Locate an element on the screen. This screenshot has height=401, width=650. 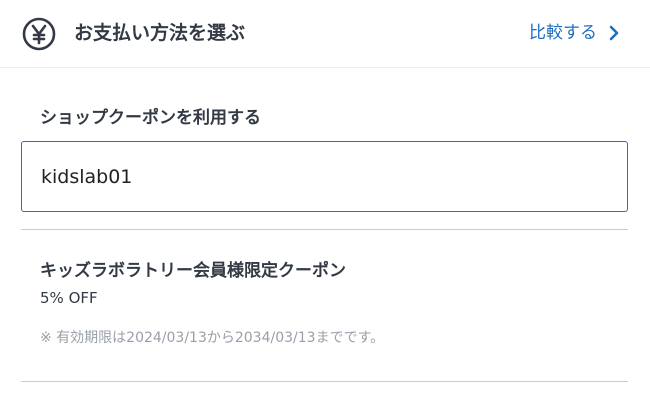
compare-label: 比較する is located at coordinates (563, 33).